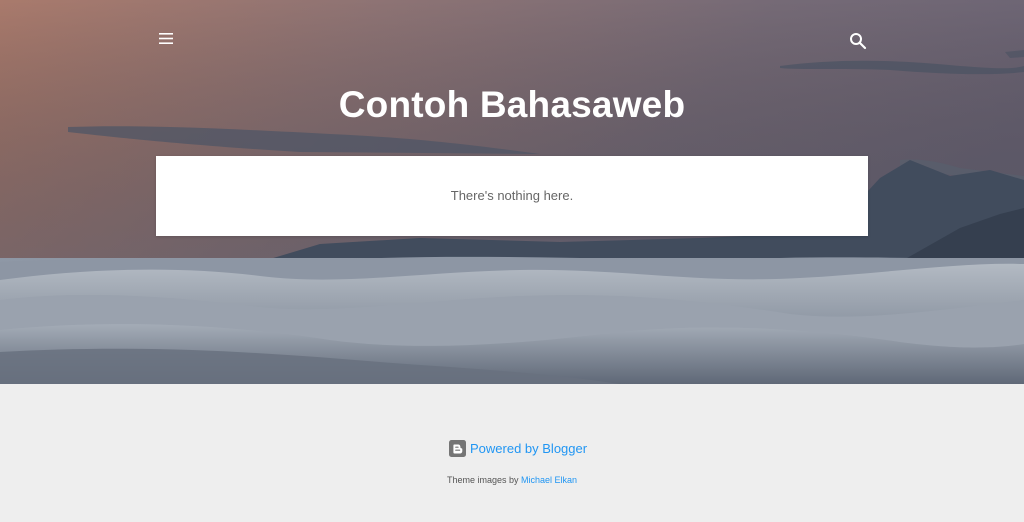 The width and height of the screenshot is (1024, 522). What do you see at coordinates (549, 480) in the screenshot?
I see `attribution-author-link: Michael Elkan` at bounding box center [549, 480].